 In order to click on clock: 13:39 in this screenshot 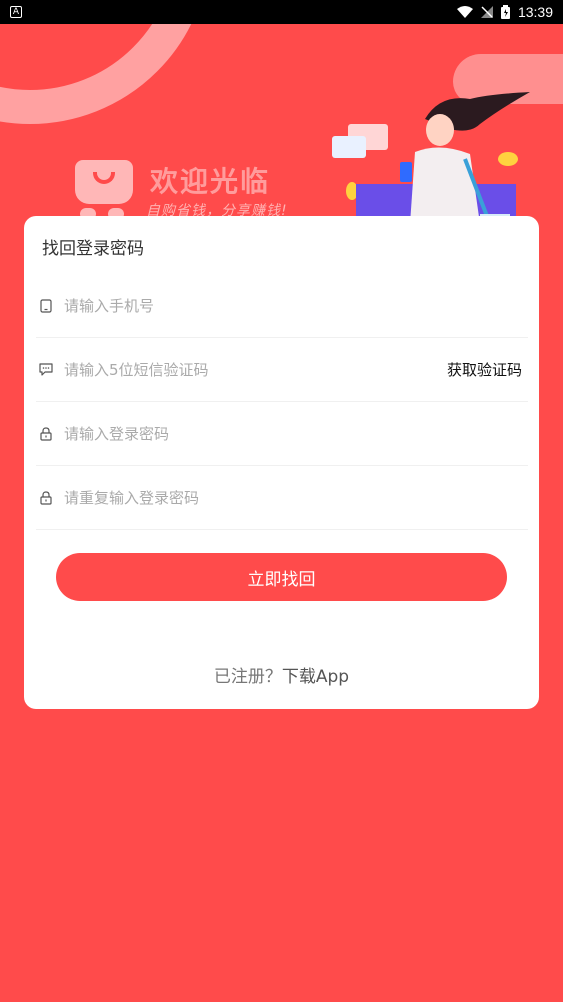, I will do `click(535, 12)`.